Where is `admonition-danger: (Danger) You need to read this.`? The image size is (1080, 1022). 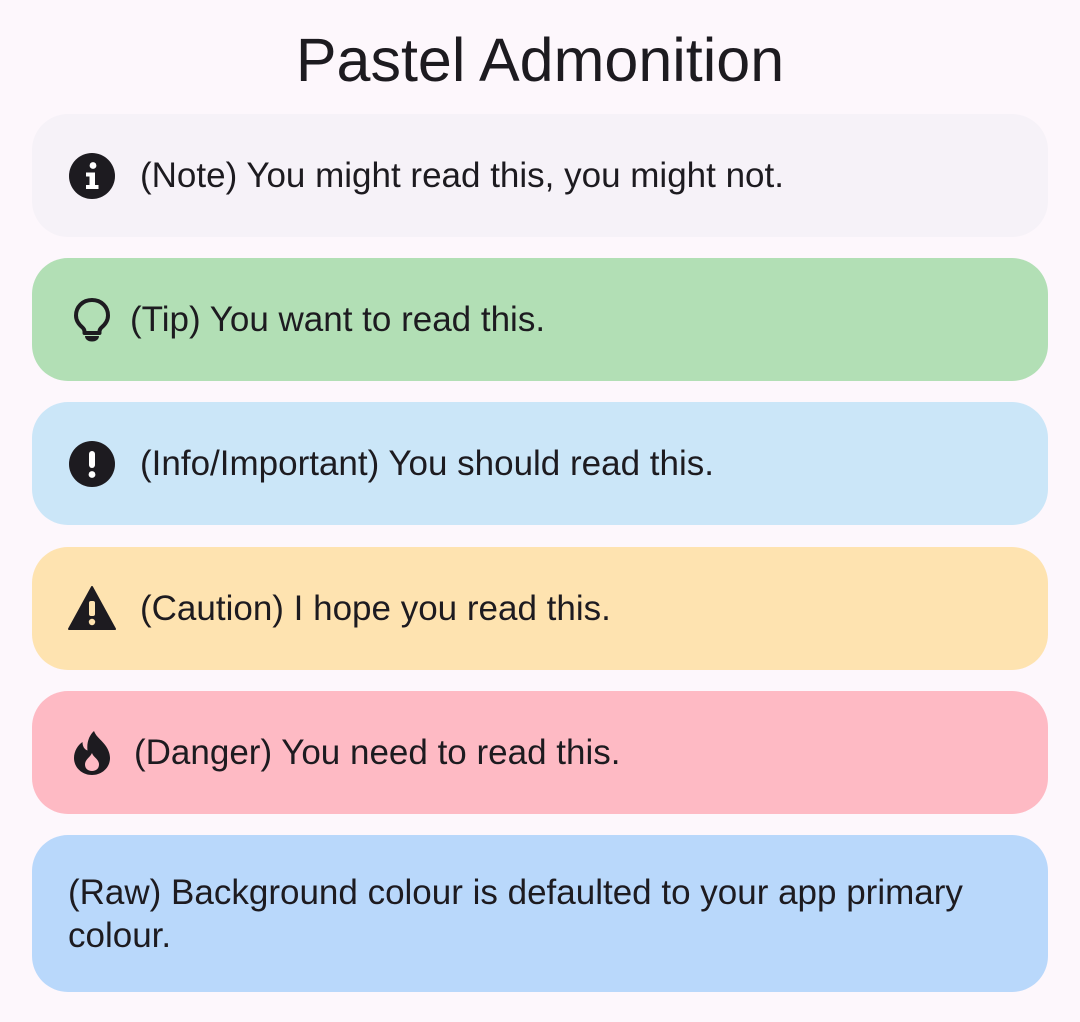
admonition-danger: (Danger) You need to read this. is located at coordinates (540, 752).